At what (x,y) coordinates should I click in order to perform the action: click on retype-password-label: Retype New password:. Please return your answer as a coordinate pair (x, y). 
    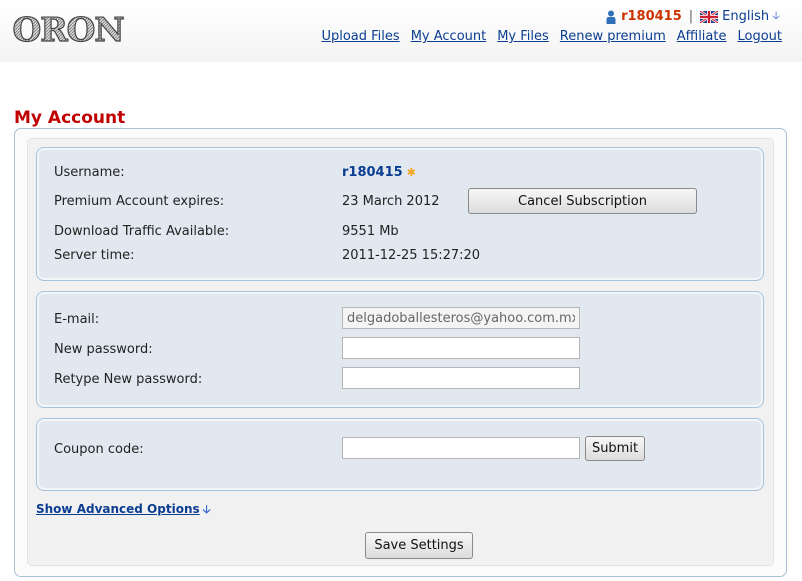
    Looking at the image, I should click on (128, 379).